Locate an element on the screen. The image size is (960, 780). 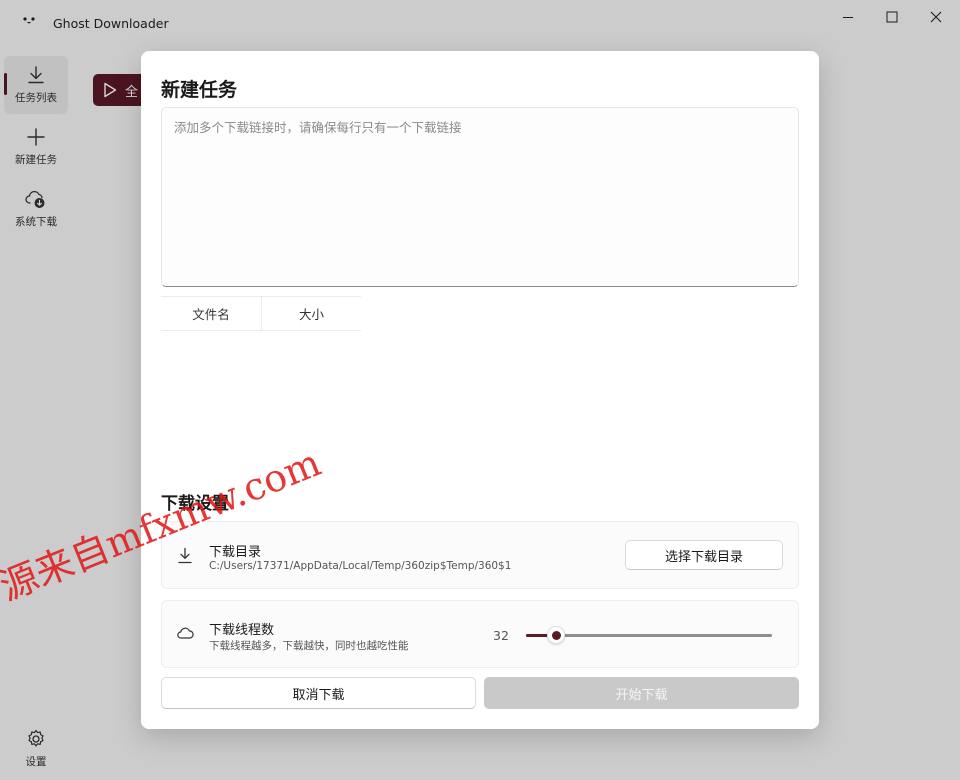
cancel-download-button: 取消下载 is located at coordinates (318, 693).